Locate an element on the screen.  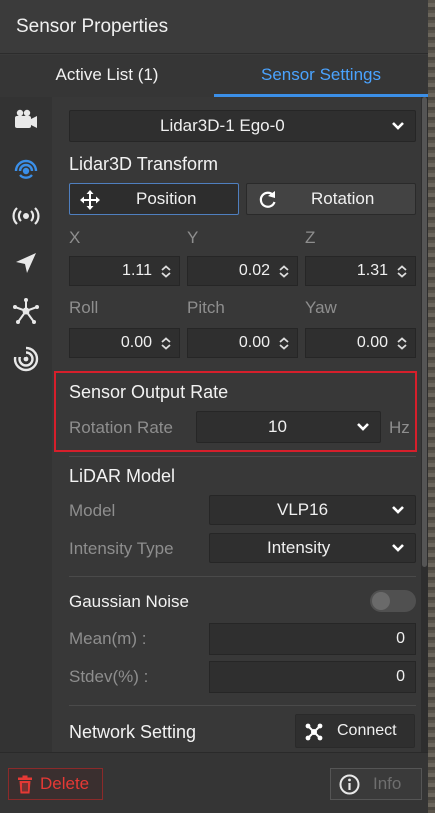
rotation-rate-value: 10 is located at coordinates (277, 426).